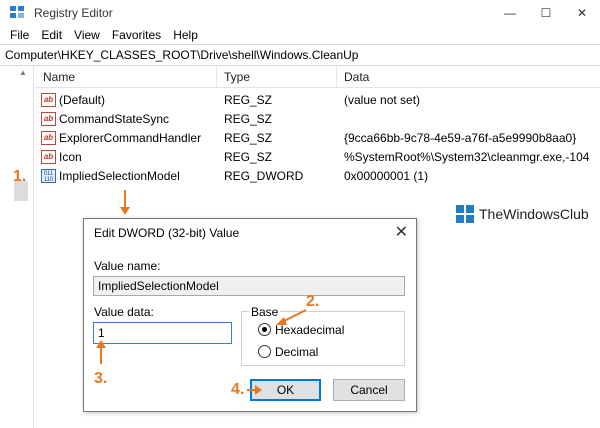  Describe the element at coordinates (125, 202) in the screenshot. I see `arrow-down-icon` at that location.